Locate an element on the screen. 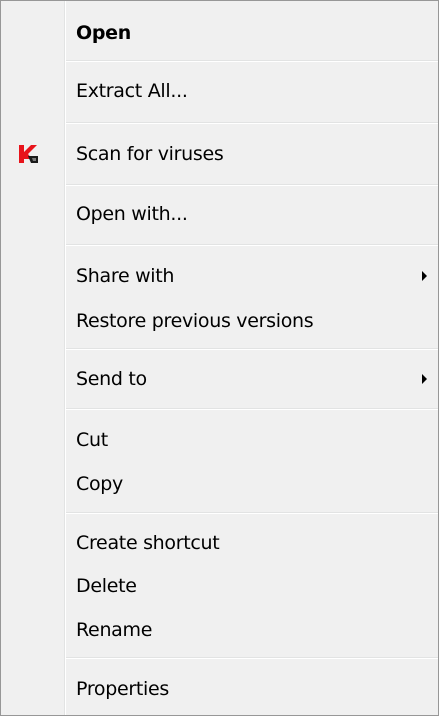 This screenshot has height=716, width=441. menu-item-properties: Properties is located at coordinates (219, 689).